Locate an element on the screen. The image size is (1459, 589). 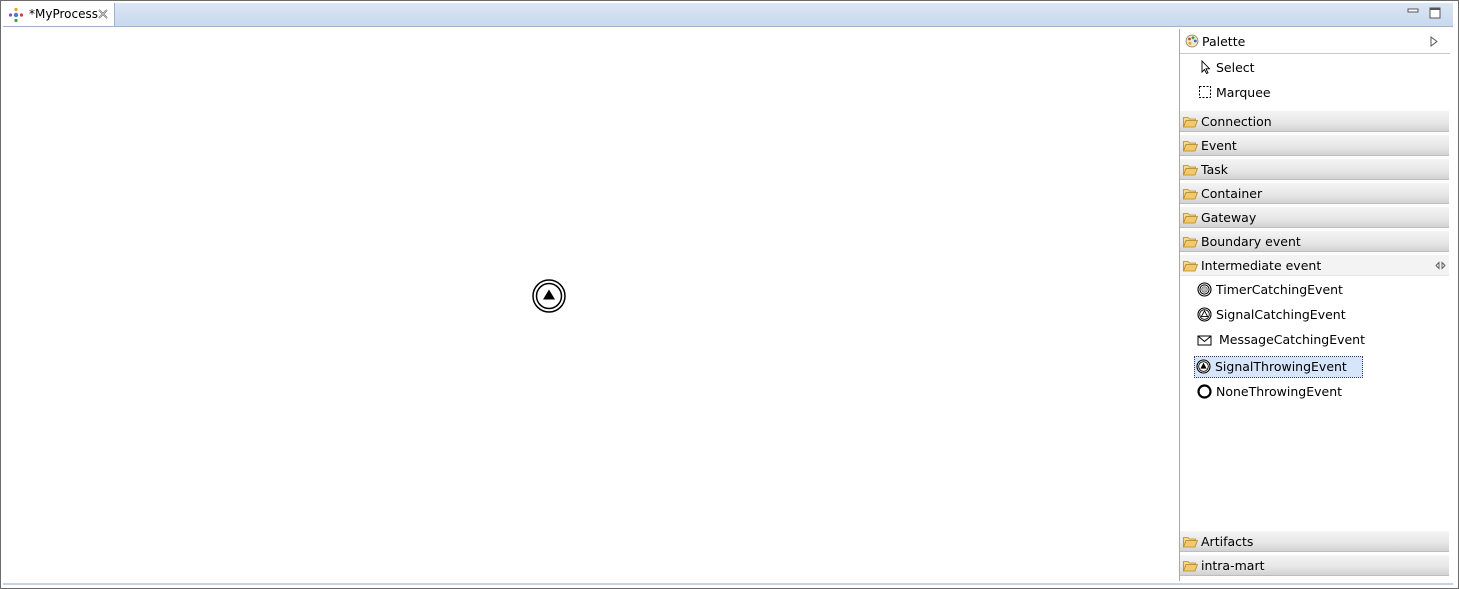
drawer-container: Container is located at coordinates (1314, 193).